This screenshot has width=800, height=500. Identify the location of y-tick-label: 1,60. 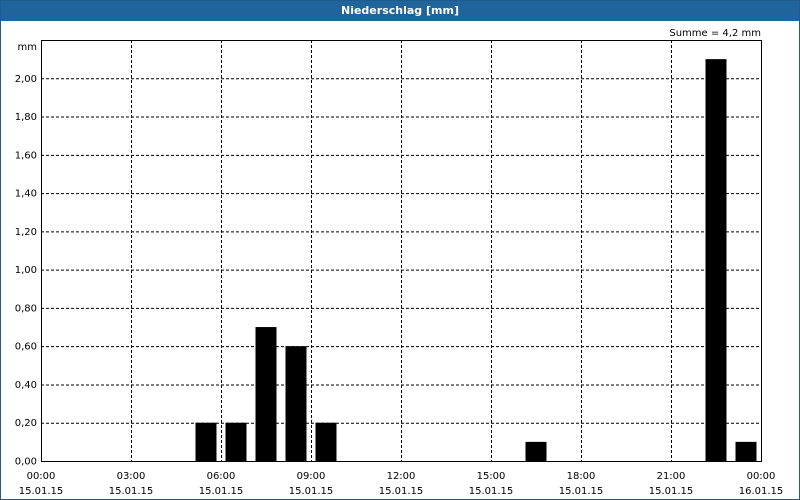
(26, 155).